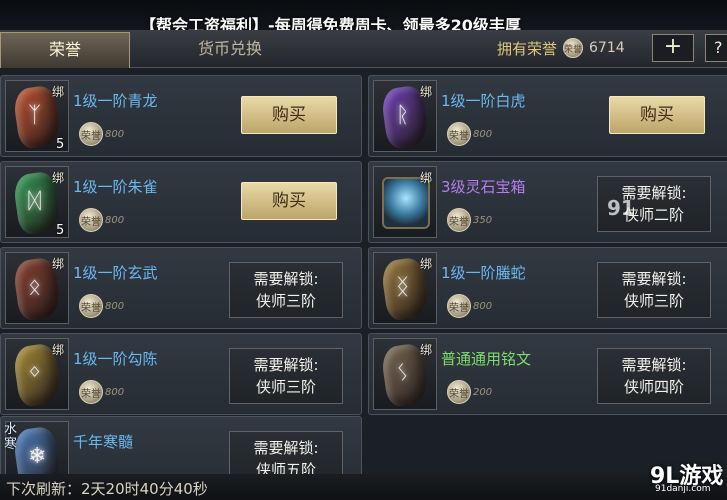 The width and height of the screenshot is (727, 500). Describe the element at coordinates (65, 50) in the screenshot. I see `tab-honor: 荣誉` at that location.